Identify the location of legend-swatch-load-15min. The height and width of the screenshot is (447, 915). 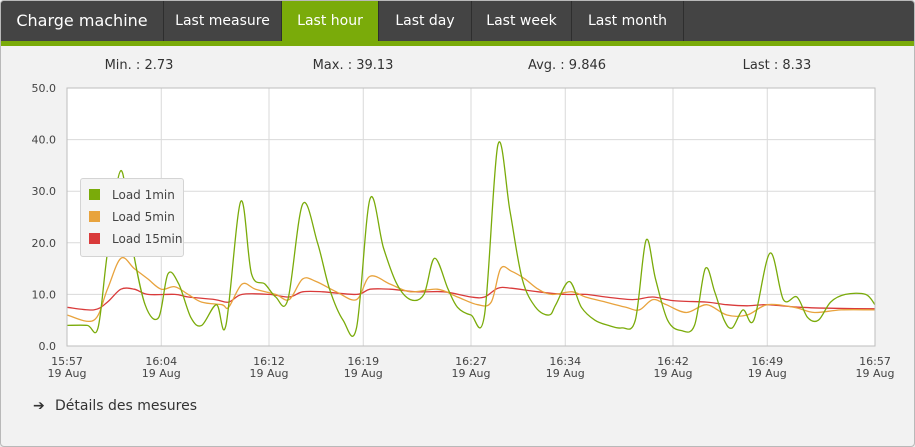
(94, 238).